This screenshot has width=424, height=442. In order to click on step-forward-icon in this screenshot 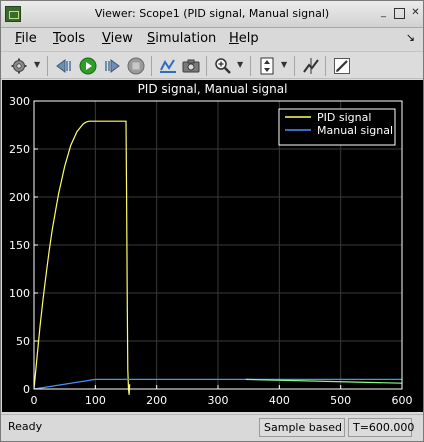, I will do `click(112, 66)`.